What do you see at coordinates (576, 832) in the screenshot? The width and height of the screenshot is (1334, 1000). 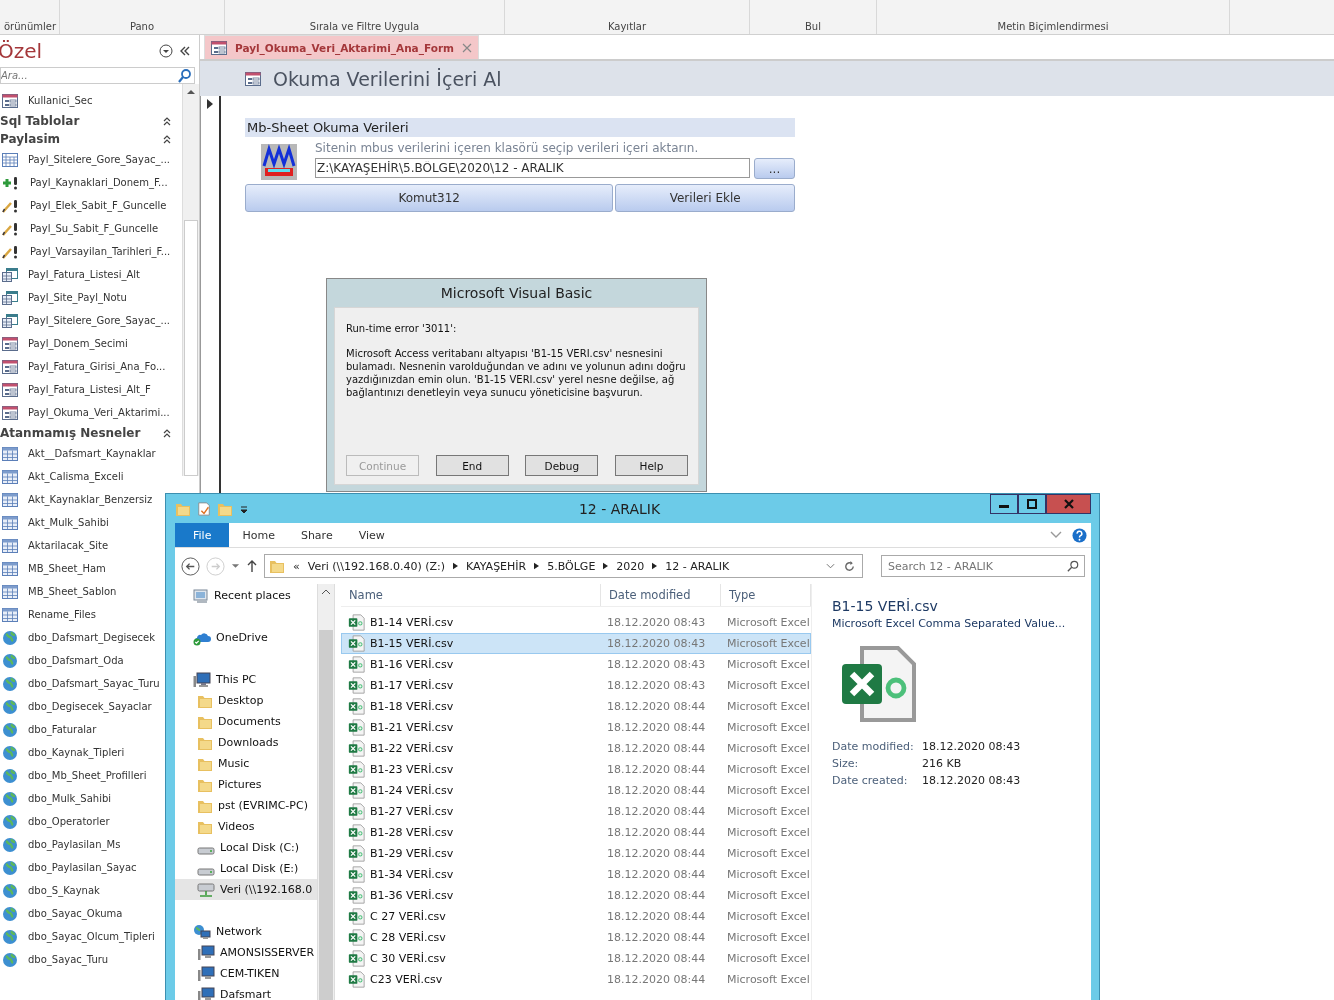 I see `file-row: B1-28 VERİ.csv 18.12.2020 08:44 Microsoft Excel` at bounding box center [576, 832].